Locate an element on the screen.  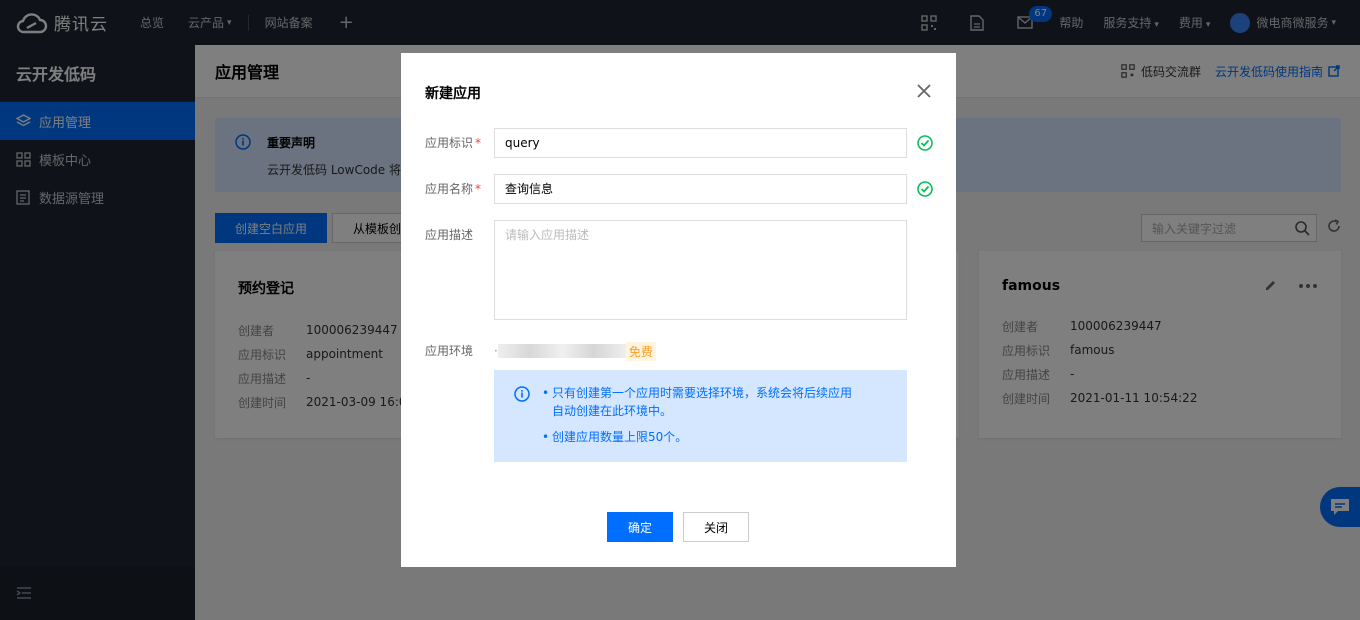
tip-line: • 只有创建第一个应用时需要选择环境，系统会将后续应用 is located at coordinates (714, 393).